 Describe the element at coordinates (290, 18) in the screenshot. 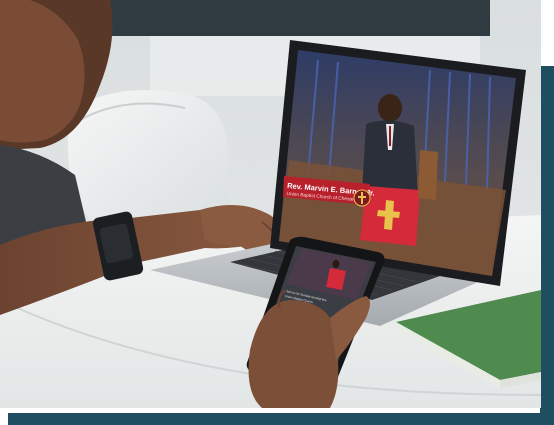

I see `background-shelf` at that location.